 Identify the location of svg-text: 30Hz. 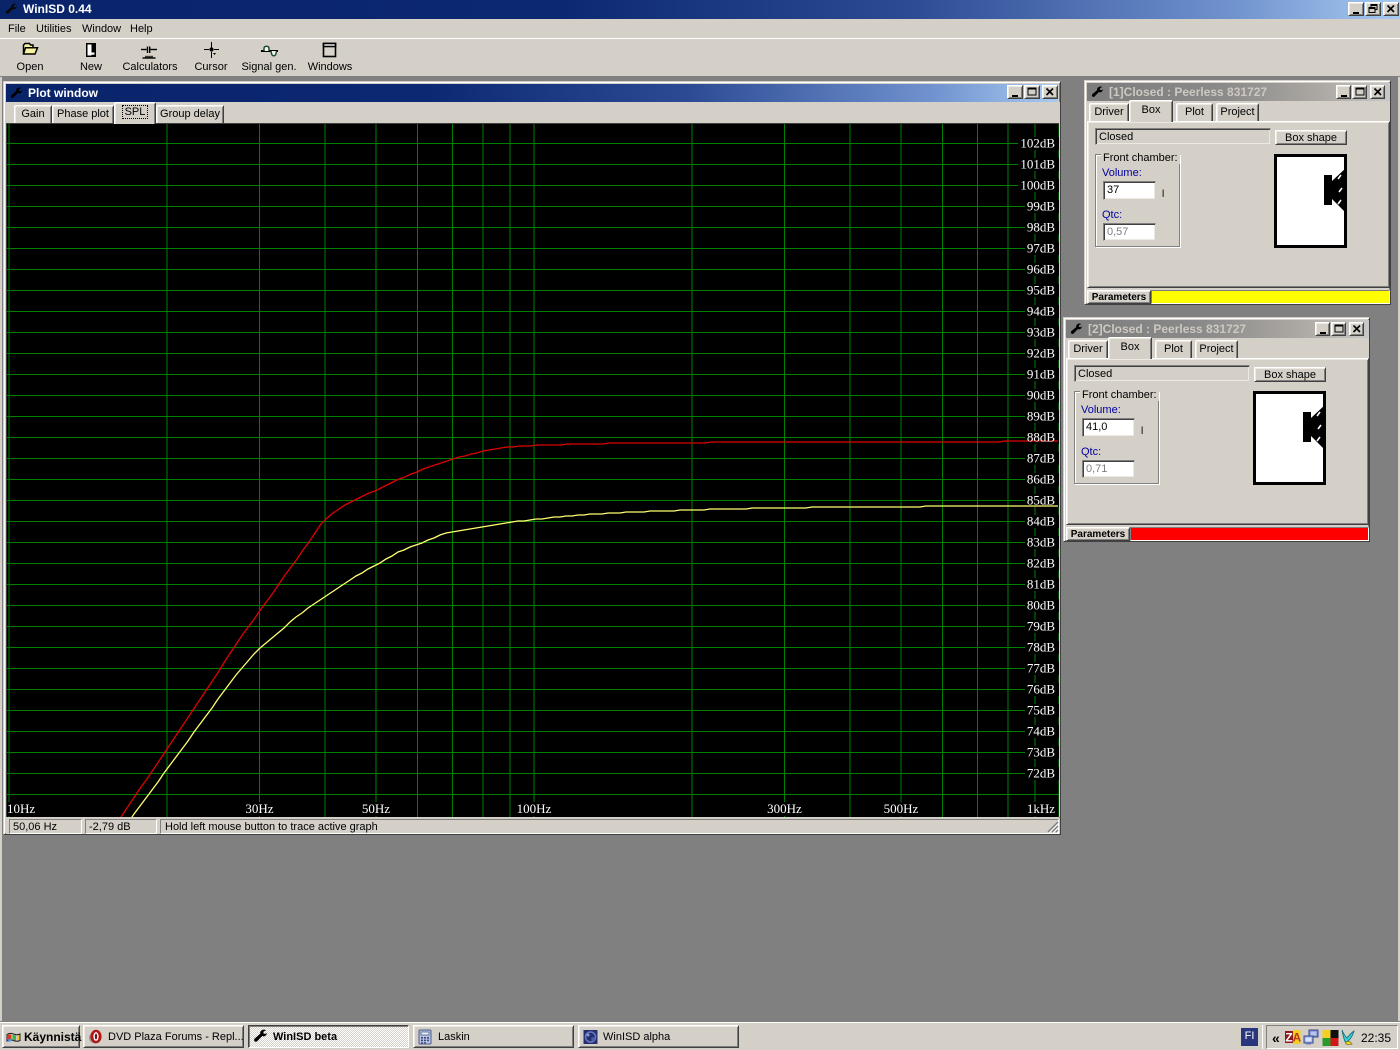
(259, 808).